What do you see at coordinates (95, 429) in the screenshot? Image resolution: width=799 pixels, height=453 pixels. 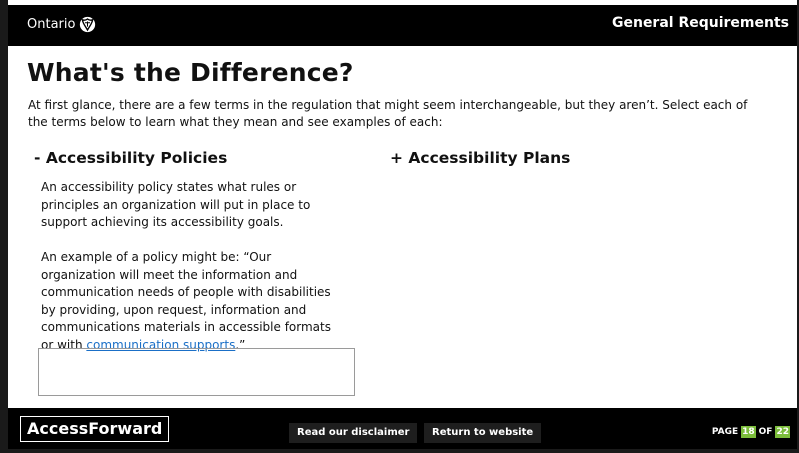 I see `accessforward-brand: AccessForward` at bounding box center [95, 429].